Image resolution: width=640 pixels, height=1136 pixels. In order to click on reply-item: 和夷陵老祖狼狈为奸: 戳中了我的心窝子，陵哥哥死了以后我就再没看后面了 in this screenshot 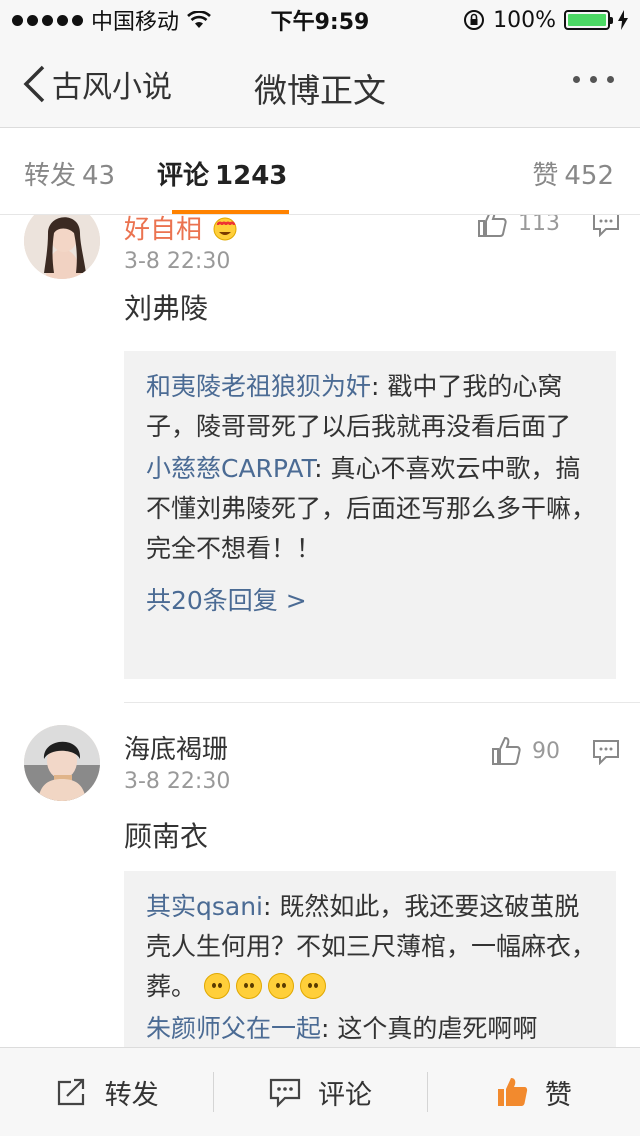, I will do `click(372, 407)`.